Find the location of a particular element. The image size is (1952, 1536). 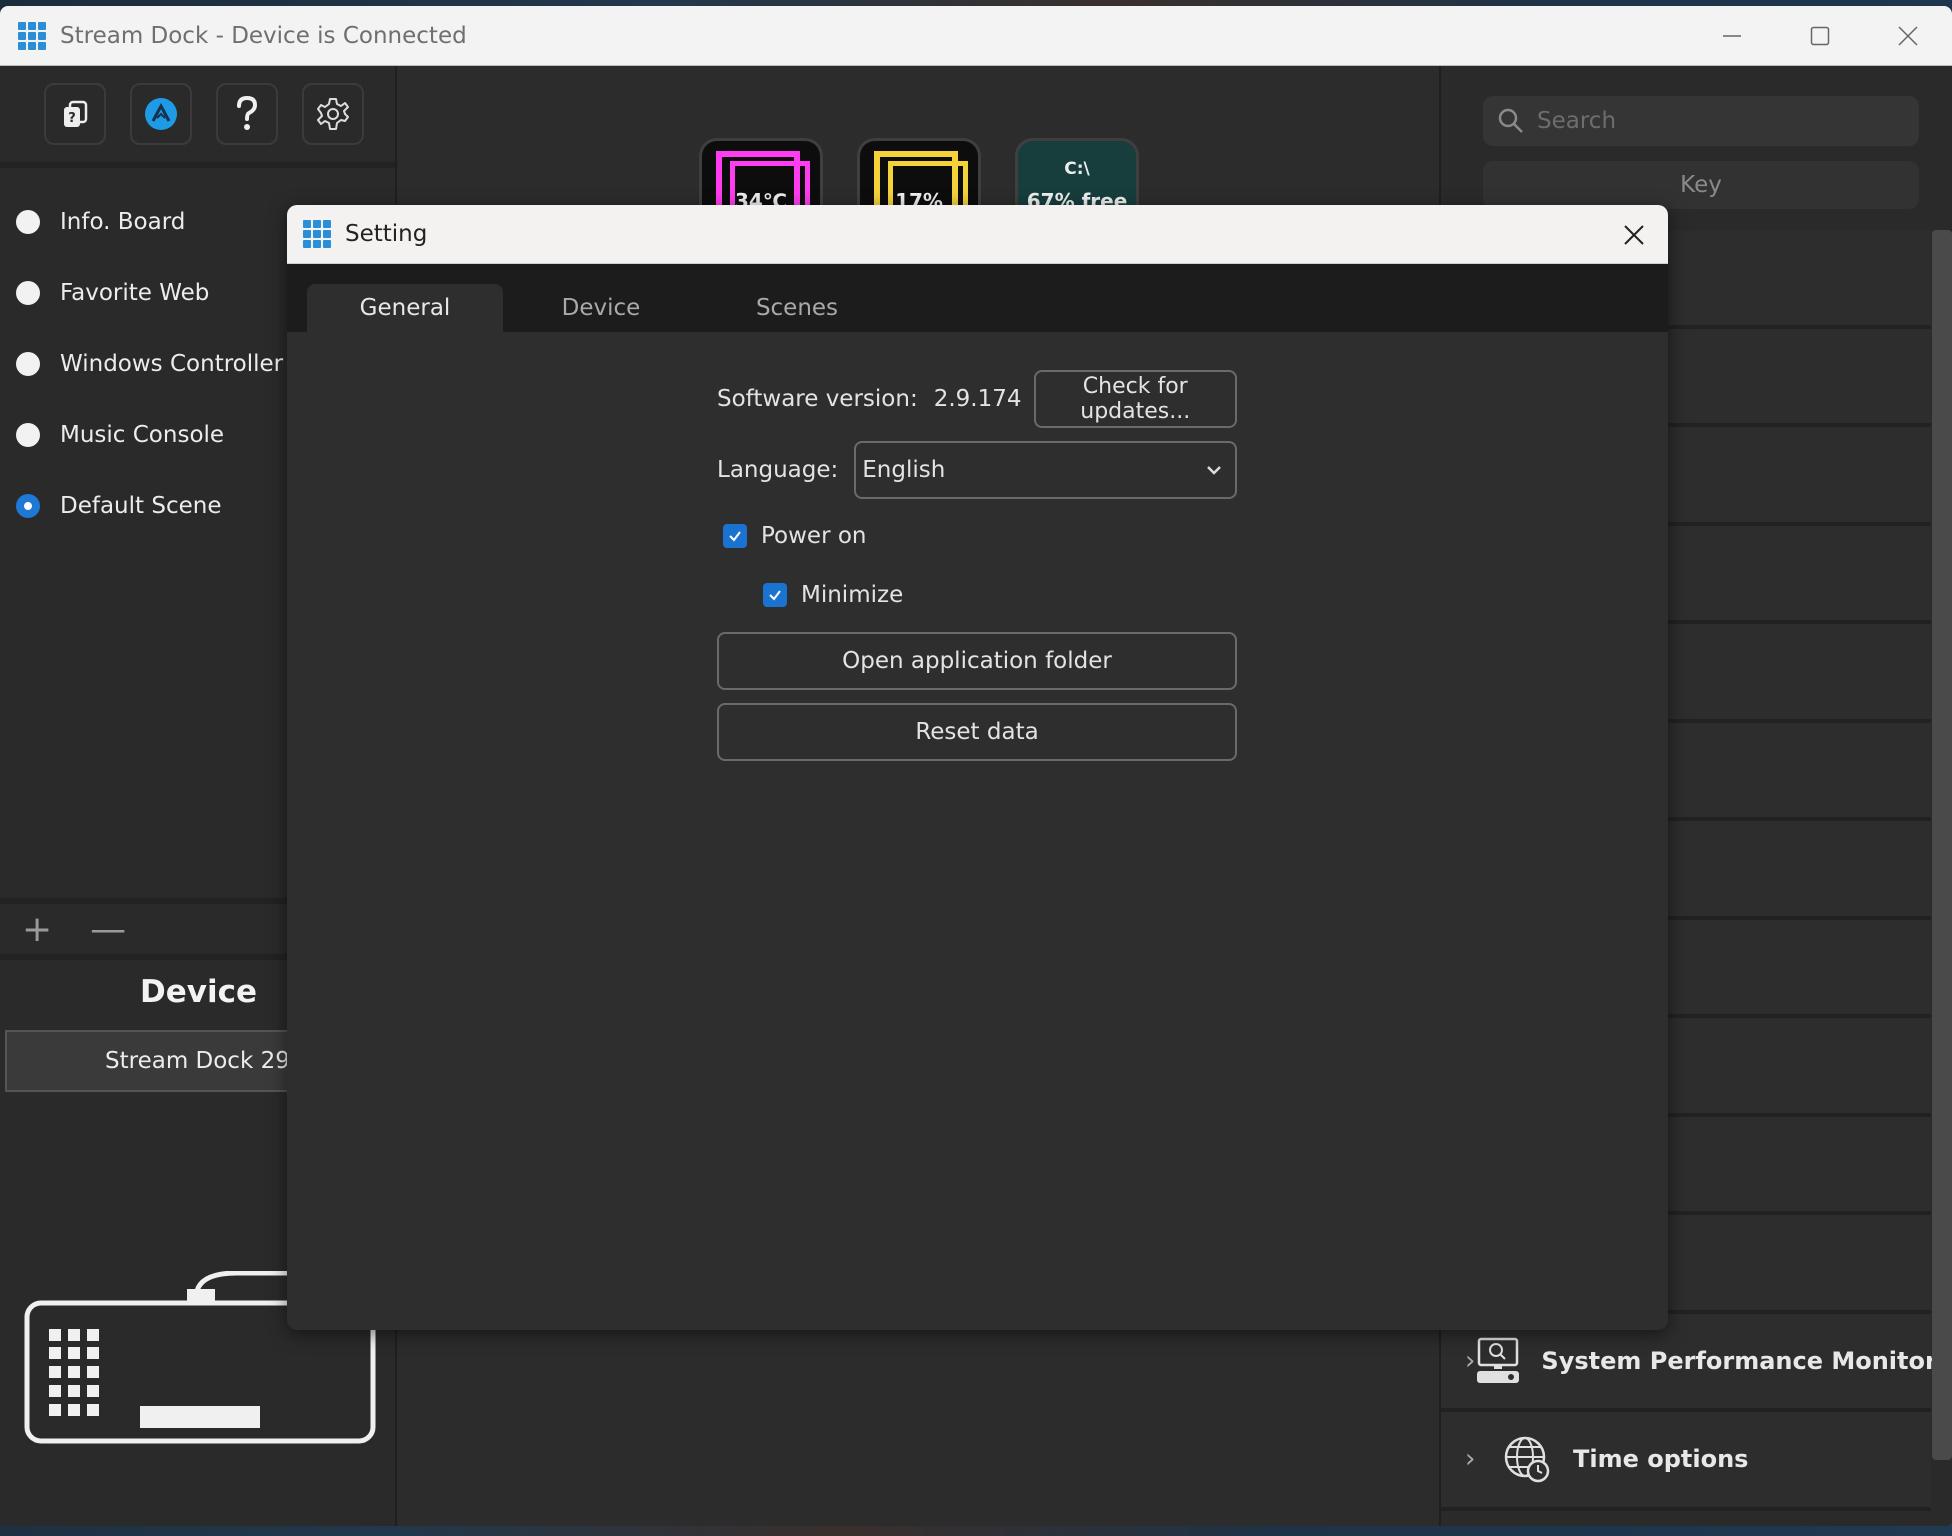

app-button is located at coordinates (161, 114).